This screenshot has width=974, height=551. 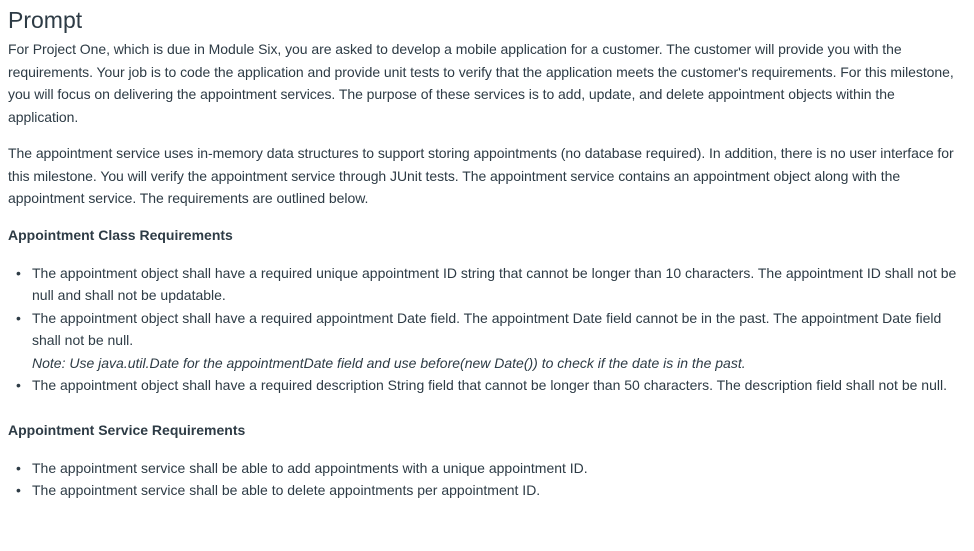 What do you see at coordinates (127, 429) in the screenshot?
I see `section-heading-appointment-service: Appointment Service Requirements` at bounding box center [127, 429].